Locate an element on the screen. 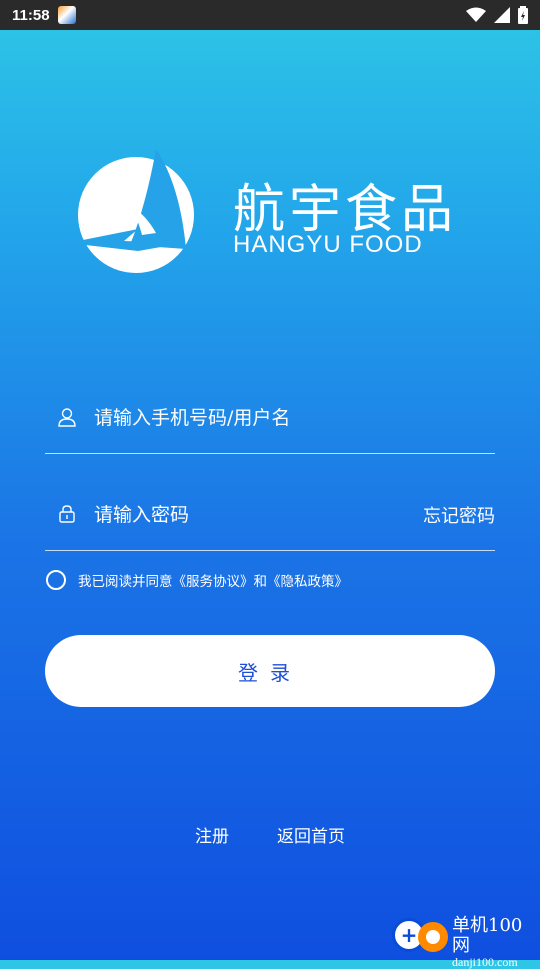 The image size is (540, 969). password-field: 忘记密码 is located at coordinates (270, 520).